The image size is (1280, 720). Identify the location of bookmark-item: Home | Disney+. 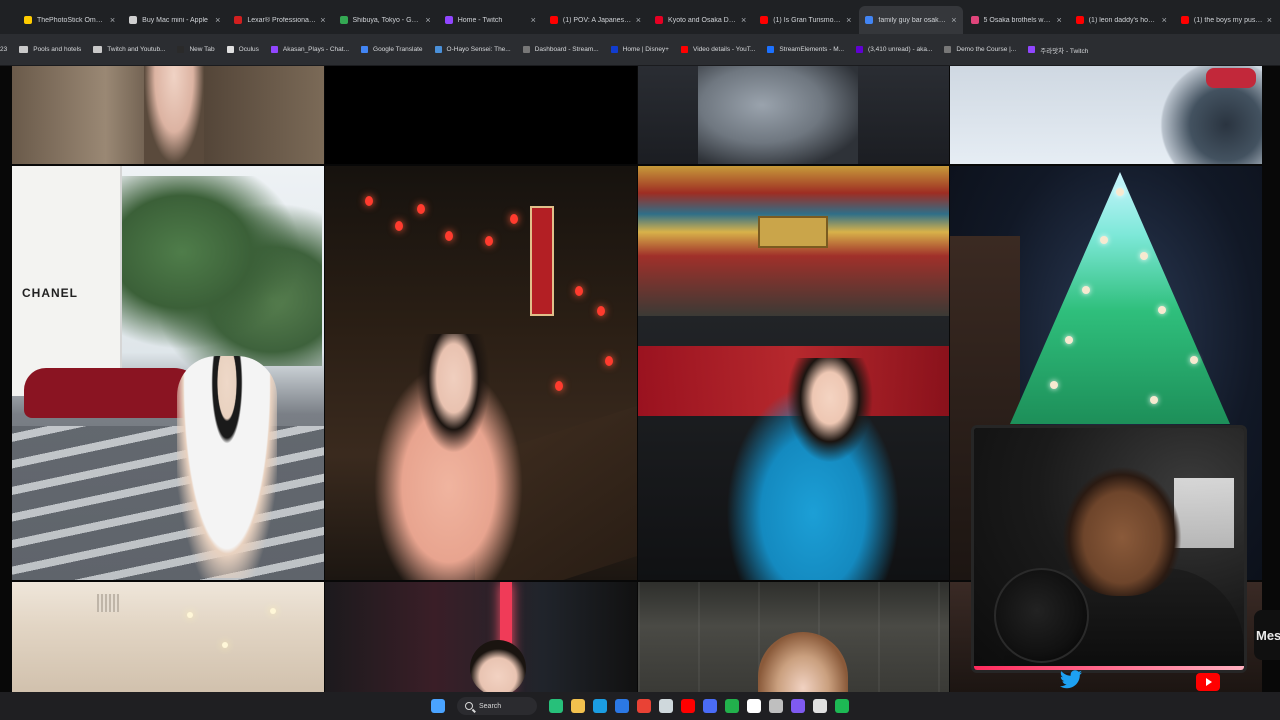
(639, 49).